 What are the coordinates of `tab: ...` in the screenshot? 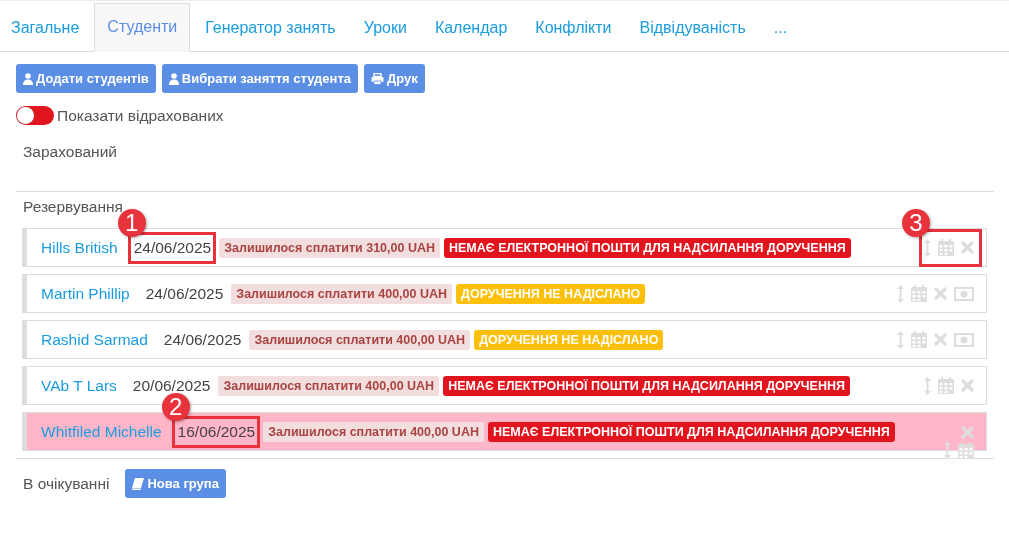 It's located at (780, 27).